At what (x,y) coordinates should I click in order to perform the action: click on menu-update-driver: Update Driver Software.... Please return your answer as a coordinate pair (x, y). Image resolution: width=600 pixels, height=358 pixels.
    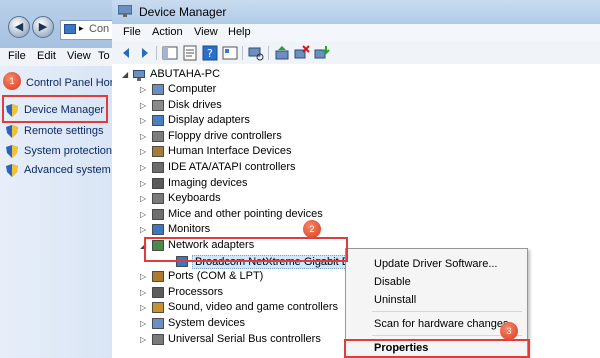
    Looking at the image, I should click on (436, 264).